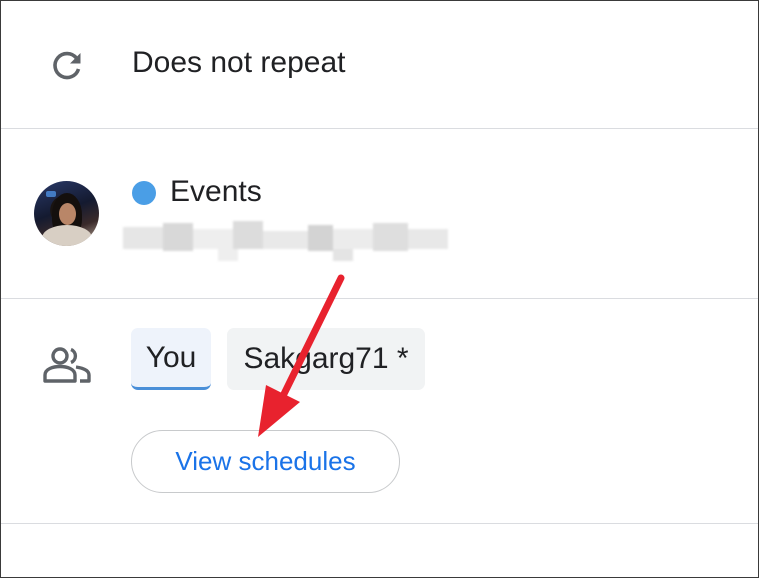 The image size is (759, 578). Describe the element at coordinates (144, 193) in the screenshot. I see `calendar-color-dot` at that location.